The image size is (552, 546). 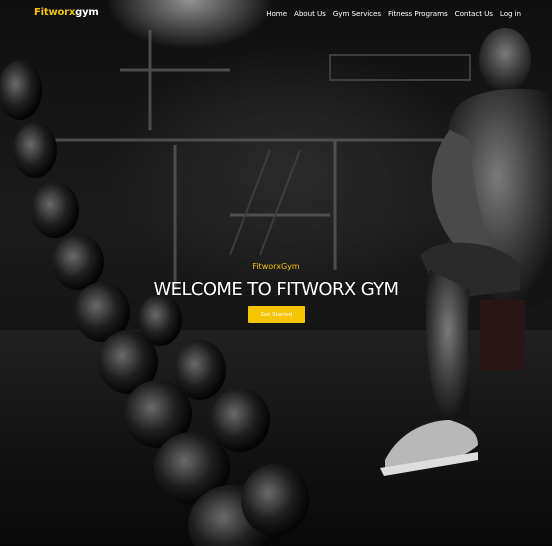 I want to click on logo-suffix: gym, so click(x=87, y=12).